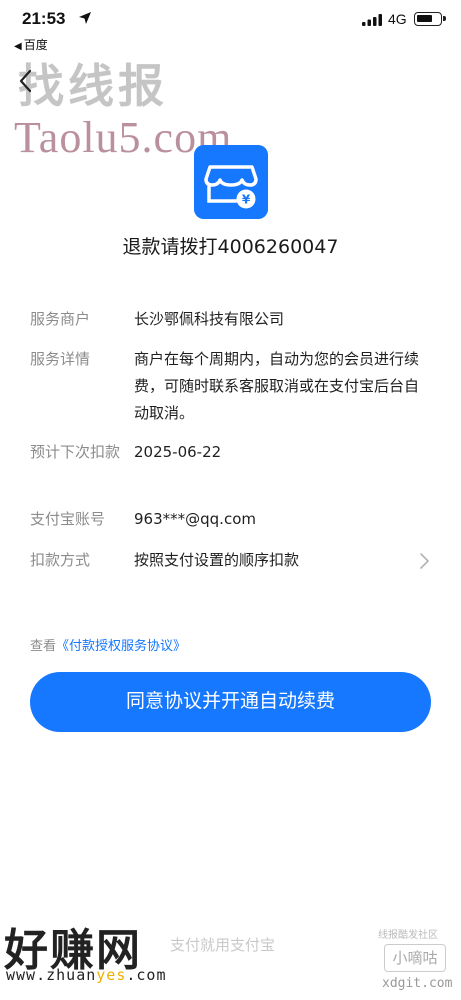 The height and width of the screenshot is (1000, 461). Describe the element at coordinates (230, 702) in the screenshot. I see `agree-and-enable-button: 同意协议并开通自动续费` at that location.